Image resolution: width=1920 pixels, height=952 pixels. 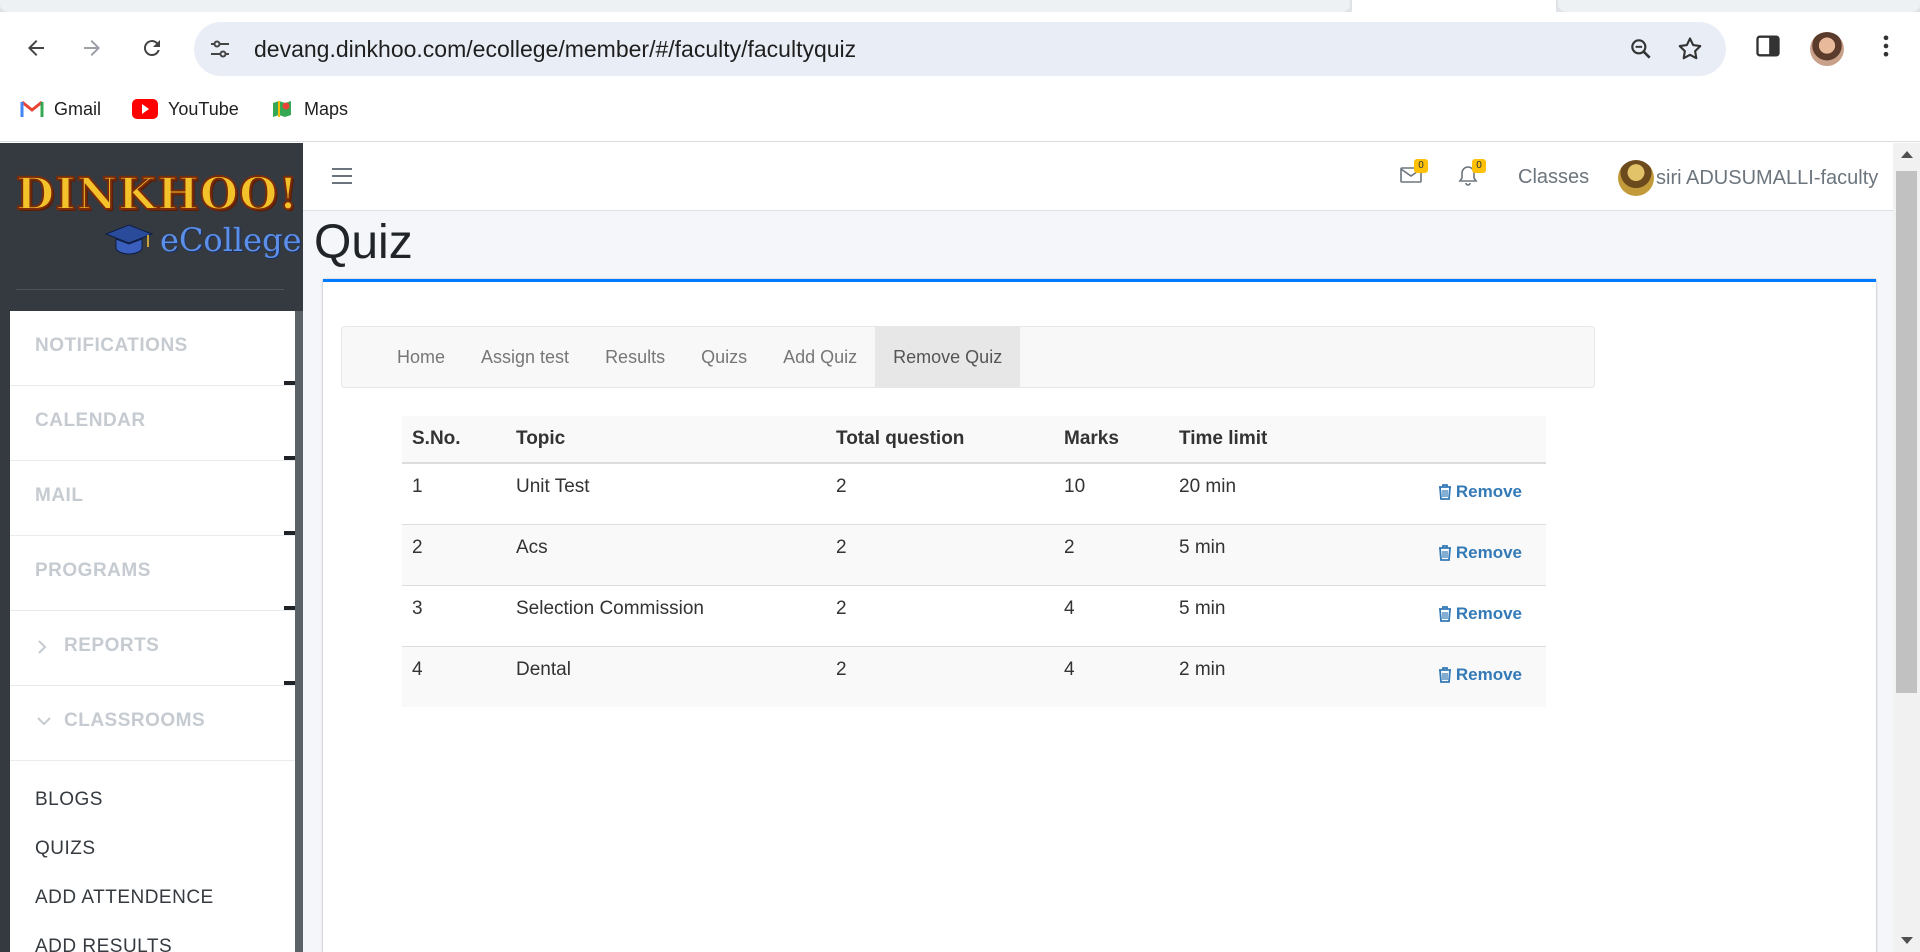 I want to click on tab-results: Results, so click(x=635, y=357).